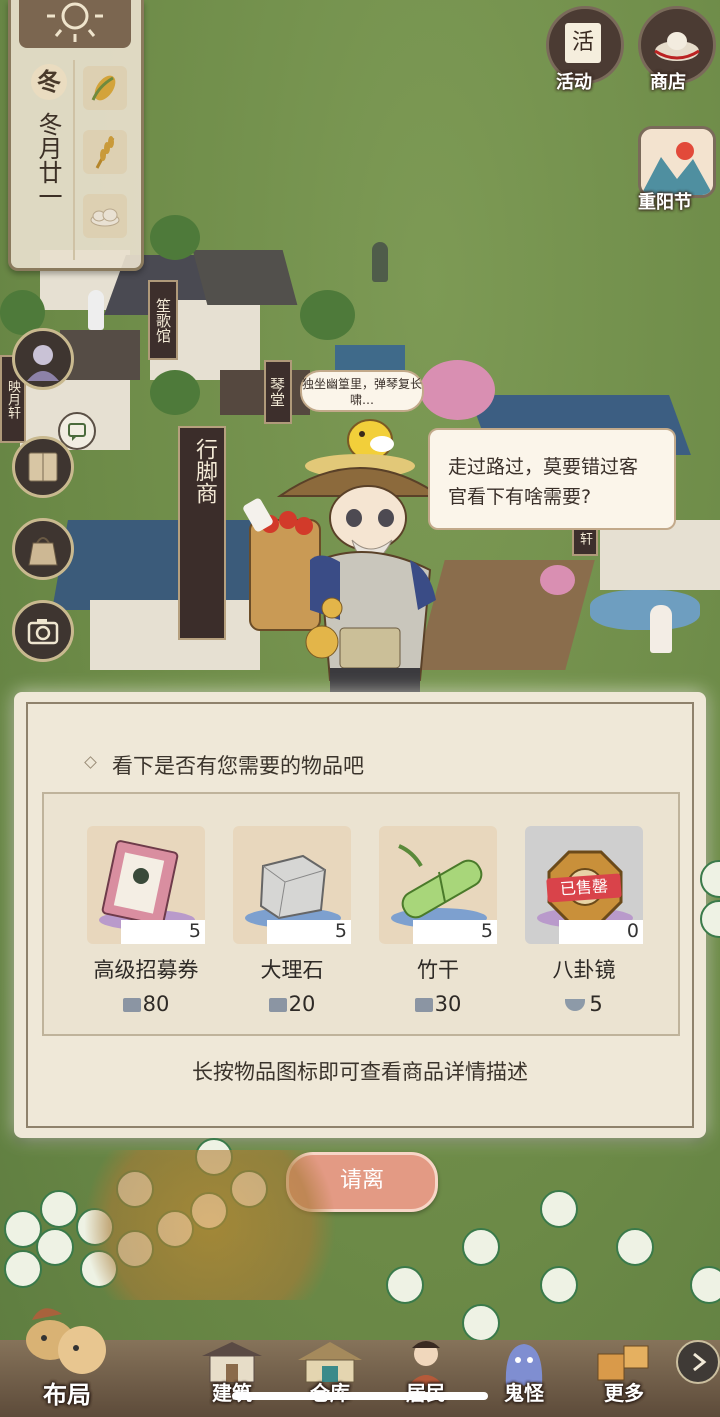 Image resolution: width=720 pixels, height=1417 pixels. I want to click on item-price-value: 20, so click(302, 1004).